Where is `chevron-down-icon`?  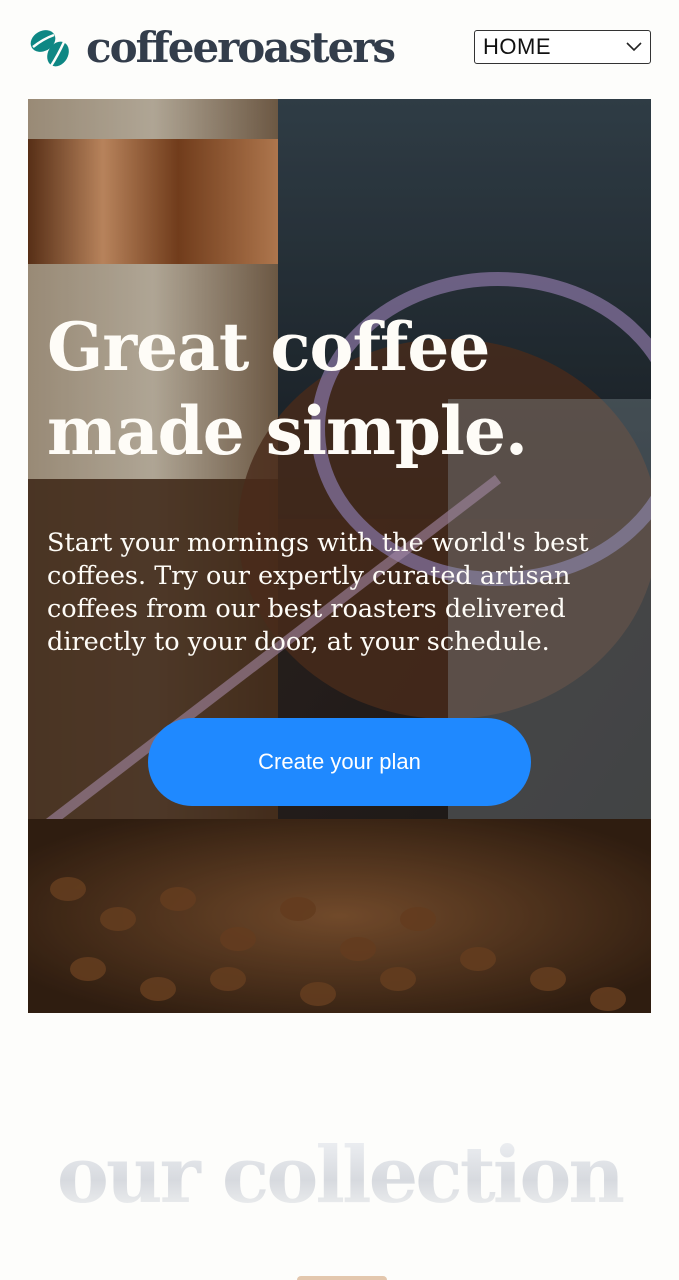 chevron-down-icon is located at coordinates (634, 47).